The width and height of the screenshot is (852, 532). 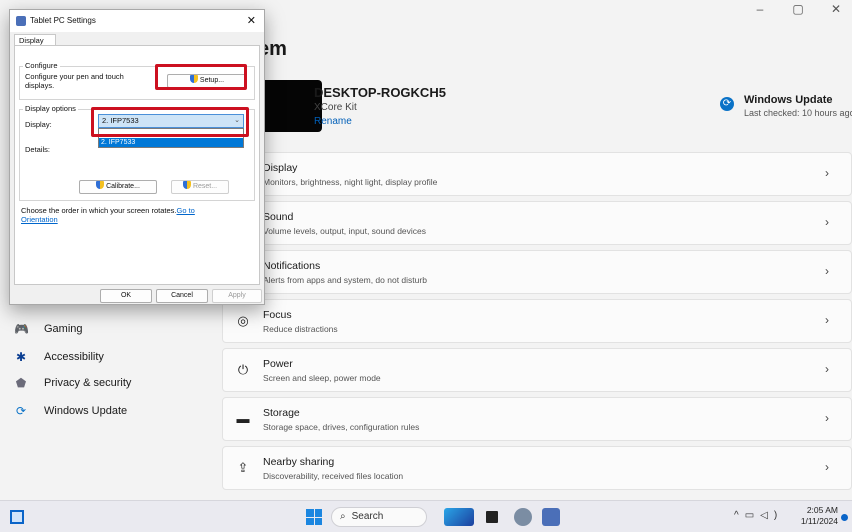 I want to click on sidebar-item-label: Privacy & security, so click(x=88, y=383).